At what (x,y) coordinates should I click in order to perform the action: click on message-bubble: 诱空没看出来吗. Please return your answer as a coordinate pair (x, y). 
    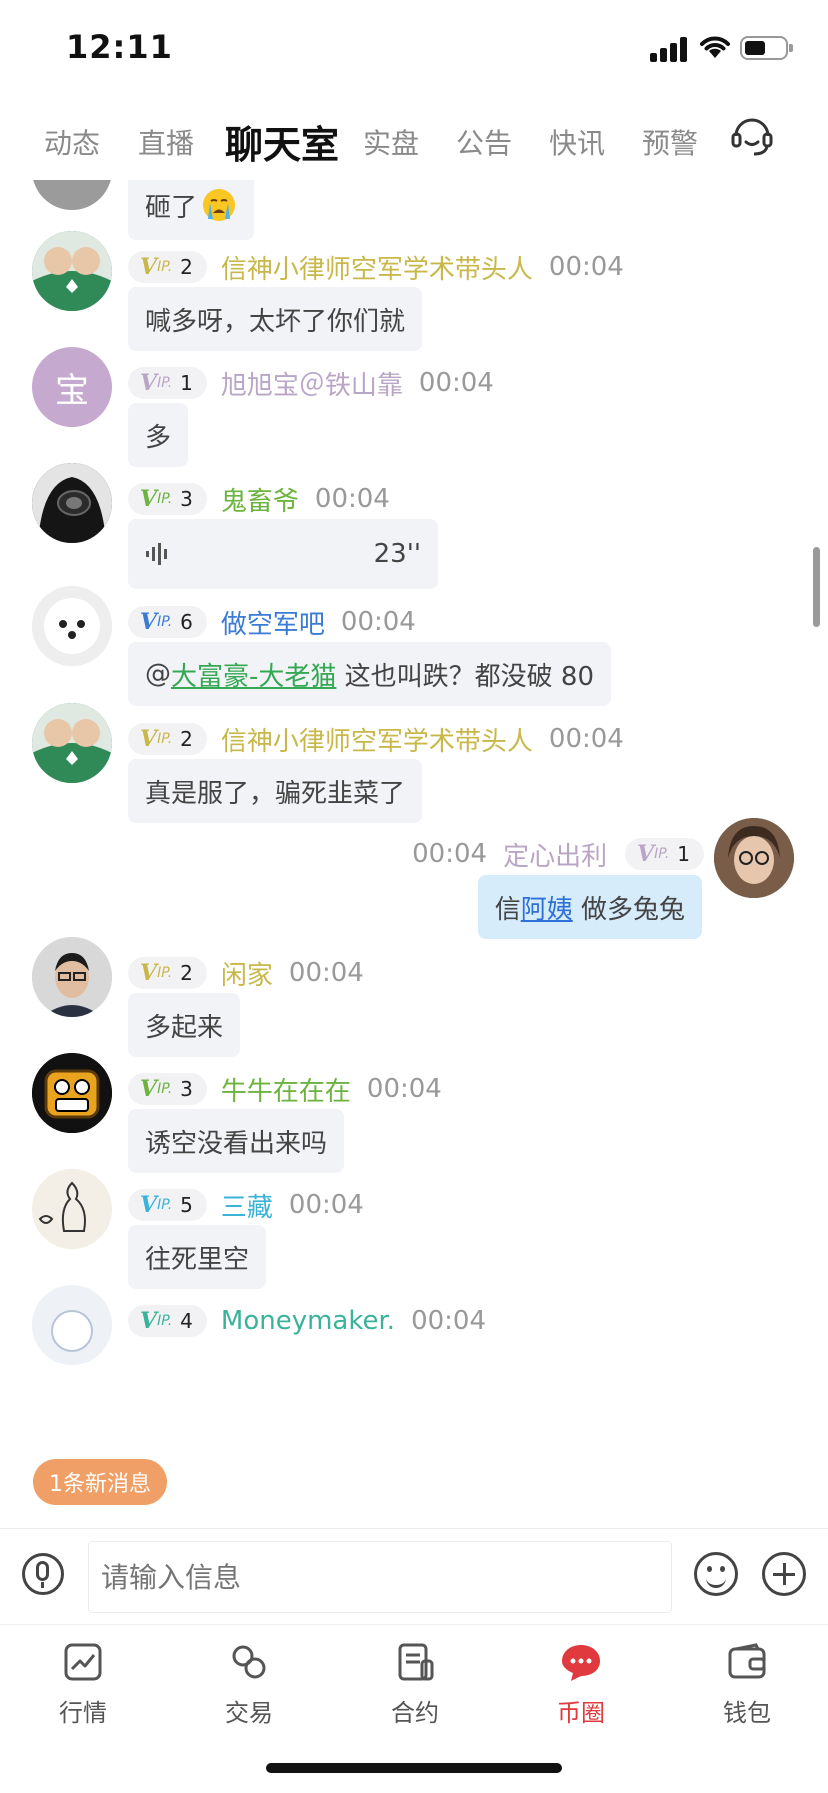
    Looking at the image, I should click on (236, 1141).